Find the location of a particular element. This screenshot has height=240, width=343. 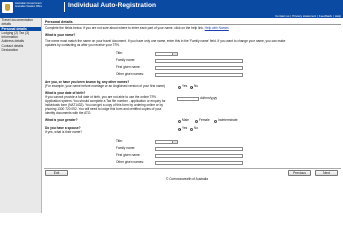

spouse-no-label: No is located at coordinates (196, 128).